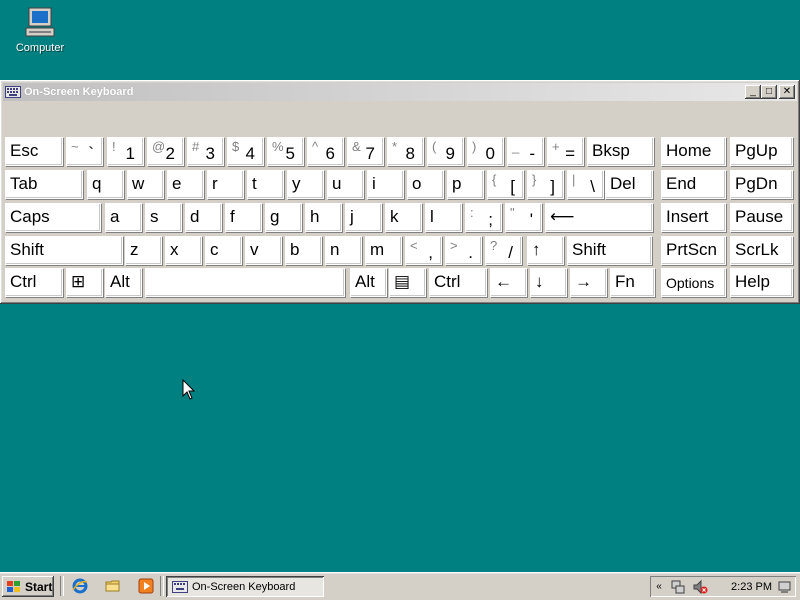  I want to click on key-3-0: Shift, so click(64, 250).